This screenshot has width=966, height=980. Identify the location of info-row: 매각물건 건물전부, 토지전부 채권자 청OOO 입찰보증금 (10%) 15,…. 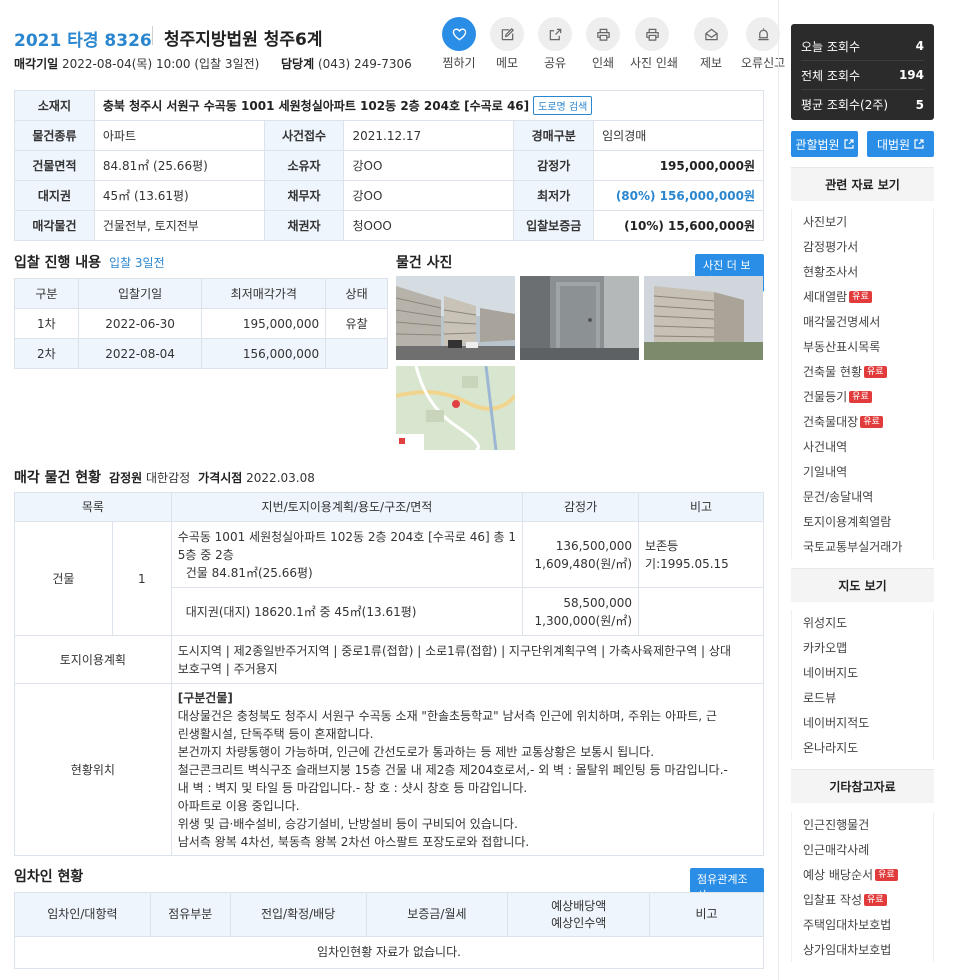
(389, 225).